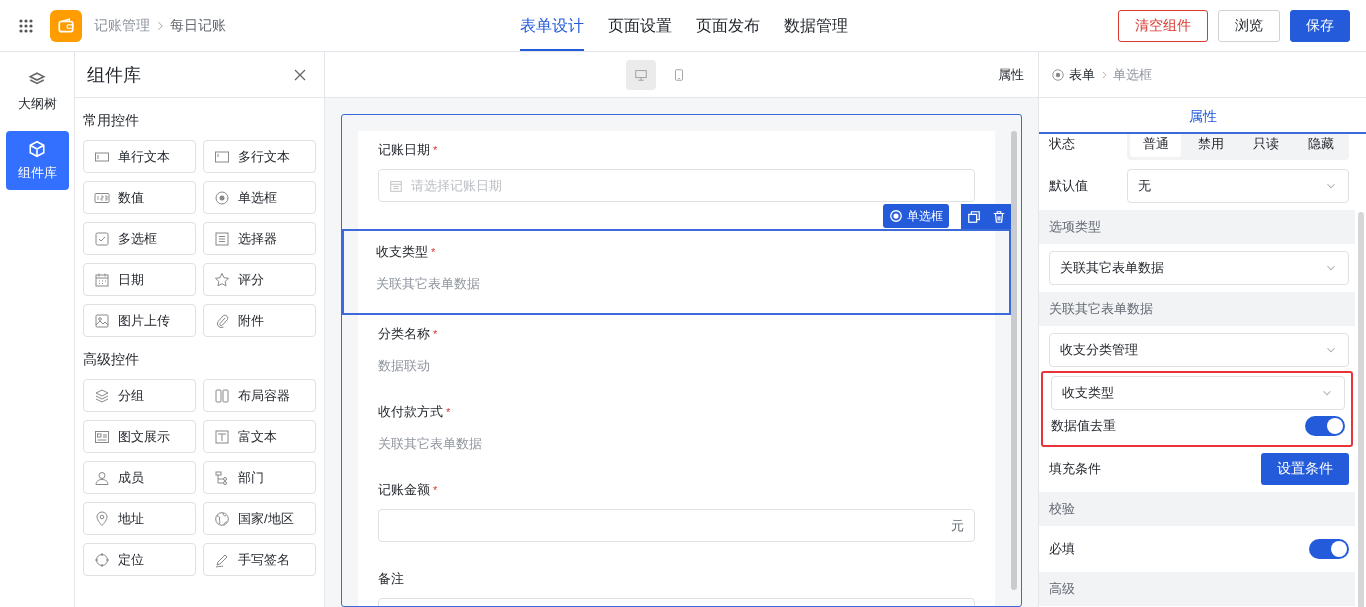 Image resolution: width=1366 pixels, height=607 pixels. What do you see at coordinates (66, 25) in the screenshot?
I see `wallet-icon` at bounding box center [66, 25].